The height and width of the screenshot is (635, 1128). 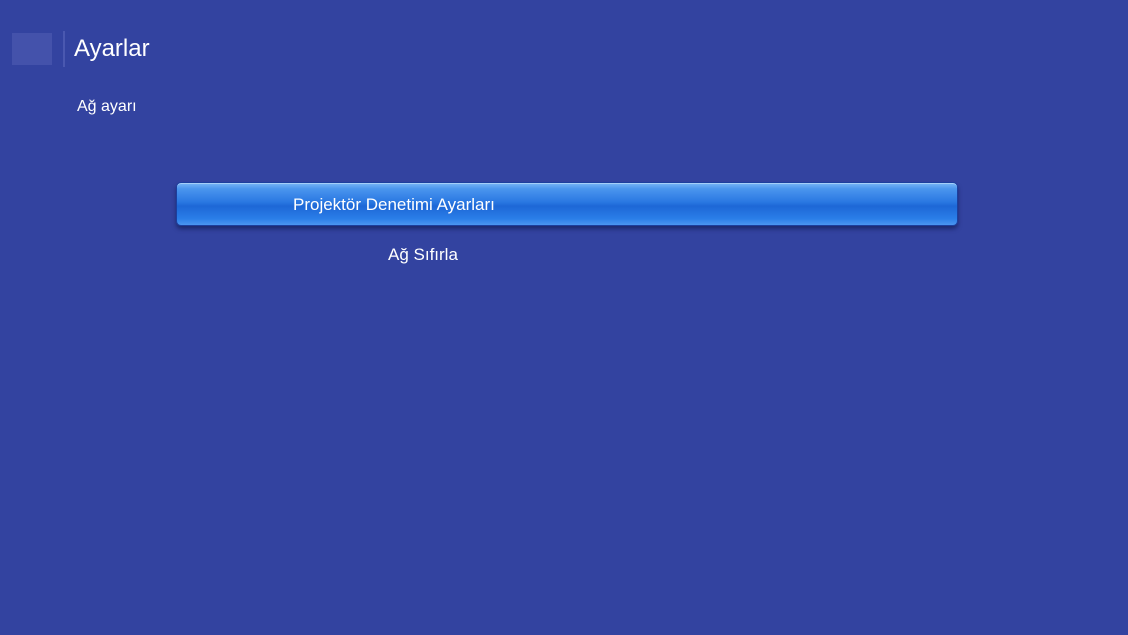 What do you see at coordinates (112, 48) in the screenshot?
I see `page-title: Ayarlar` at bounding box center [112, 48].